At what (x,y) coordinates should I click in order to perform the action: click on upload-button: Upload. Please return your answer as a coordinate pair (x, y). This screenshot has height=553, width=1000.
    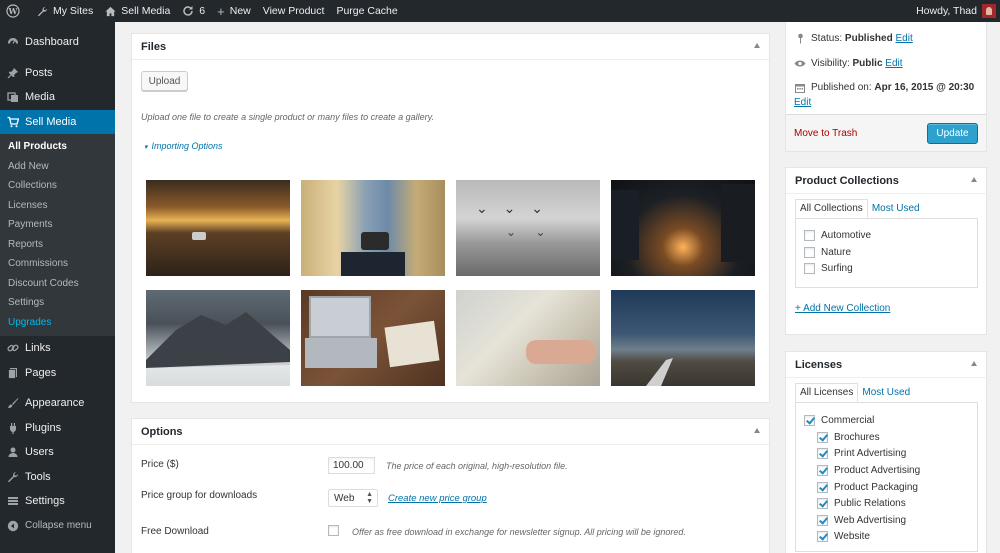
    Looking at the image, I should click on (164, 81).